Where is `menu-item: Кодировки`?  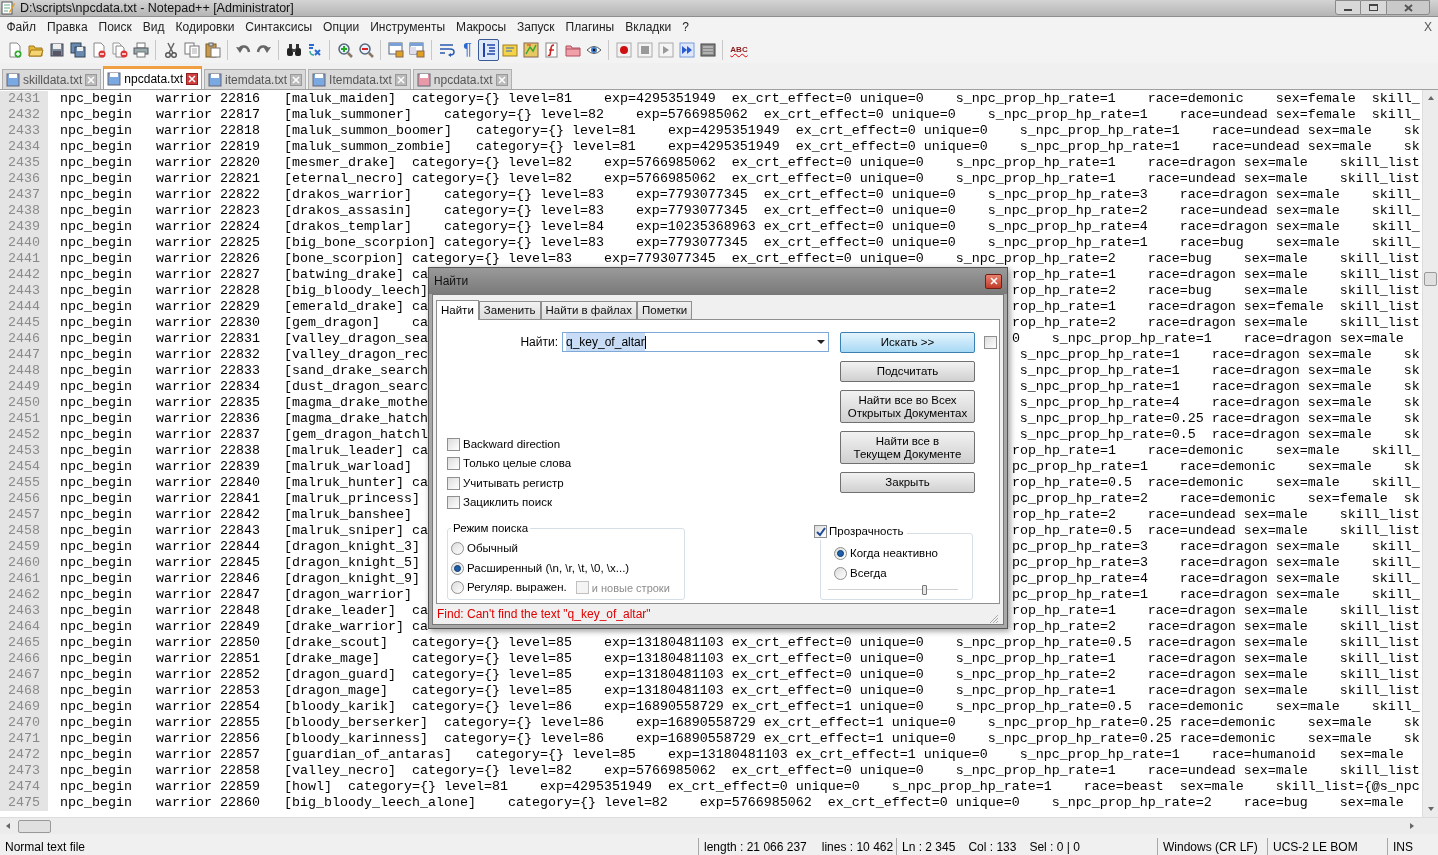
menu-item: Кодировки is located at coordinates (205, 27).